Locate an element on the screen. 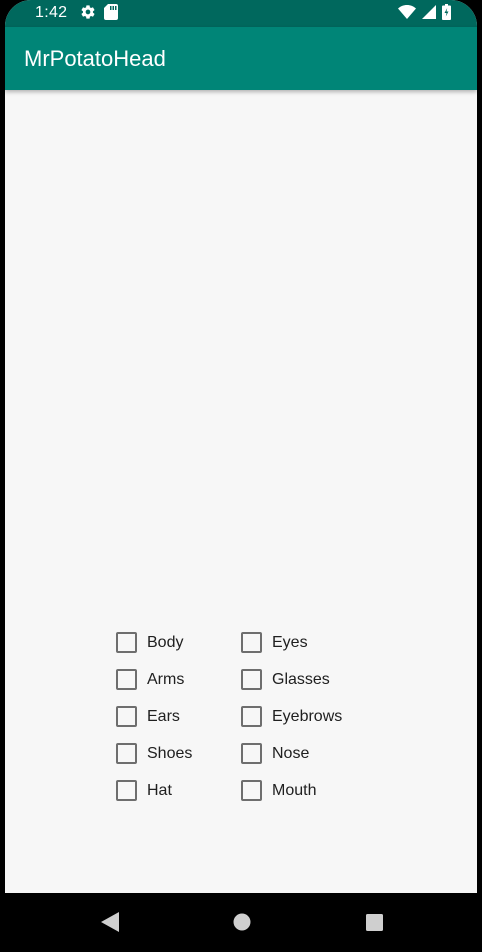 This screenshot has height=952, width=482. wifi-icon is located at coordinates (407, 12).